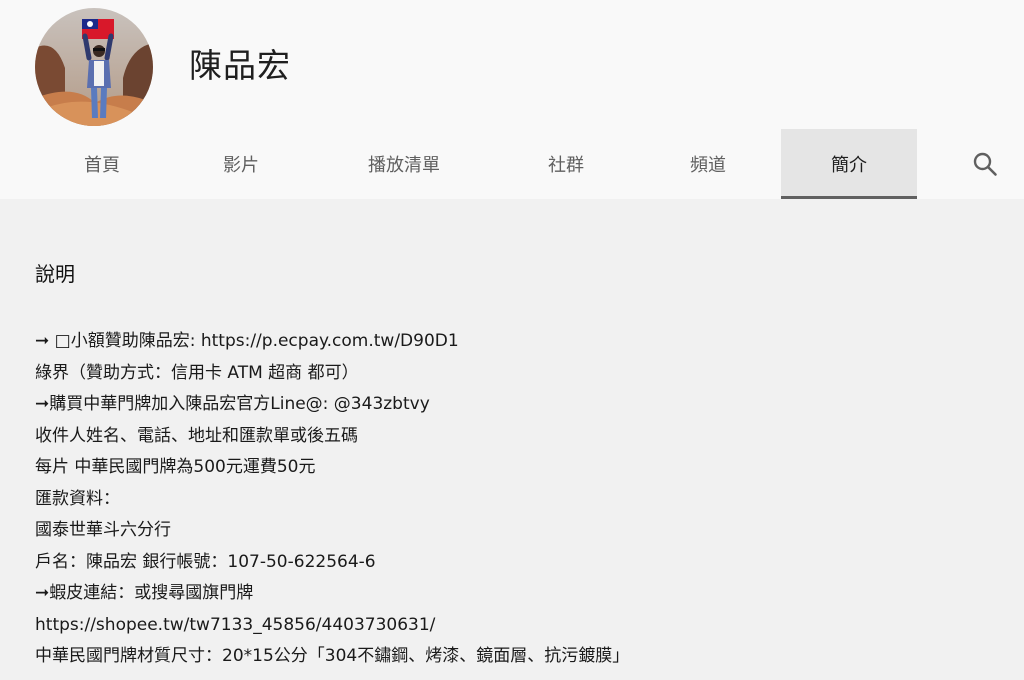 This screenshot has height=680, width=1024. I want to click on tab-channels: 頻道, so click(708, 164).